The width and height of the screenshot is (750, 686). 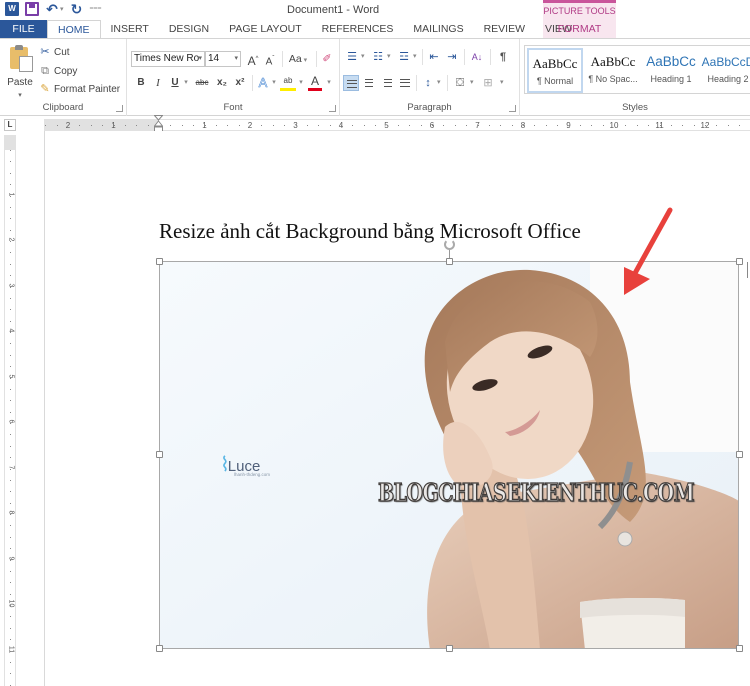 What do you see at coordinates (20, 72) in the screenshot?
I see `paste-button: Paste ▾` at bounding box center [20, 72].